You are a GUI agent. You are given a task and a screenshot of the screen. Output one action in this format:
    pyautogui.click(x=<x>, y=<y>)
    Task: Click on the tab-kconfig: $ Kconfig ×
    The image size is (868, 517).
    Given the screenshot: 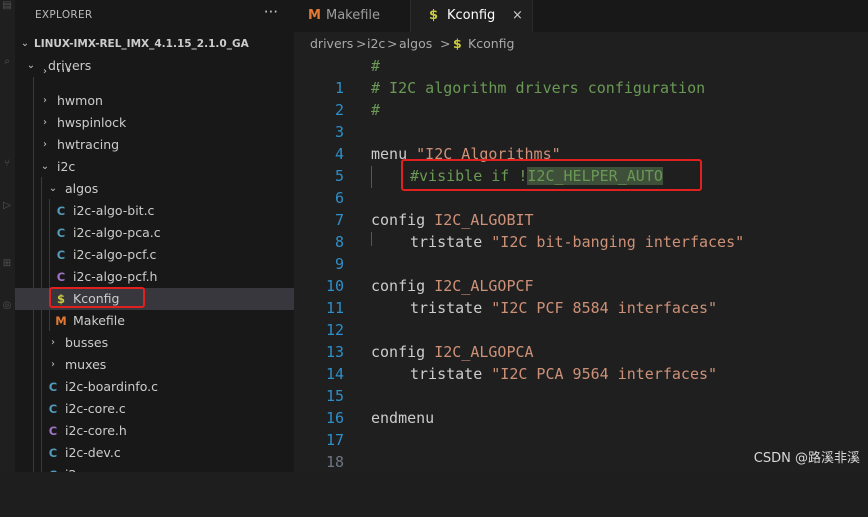 What is the action you would take?
    pyautogui.click(x=472, y=16)
    